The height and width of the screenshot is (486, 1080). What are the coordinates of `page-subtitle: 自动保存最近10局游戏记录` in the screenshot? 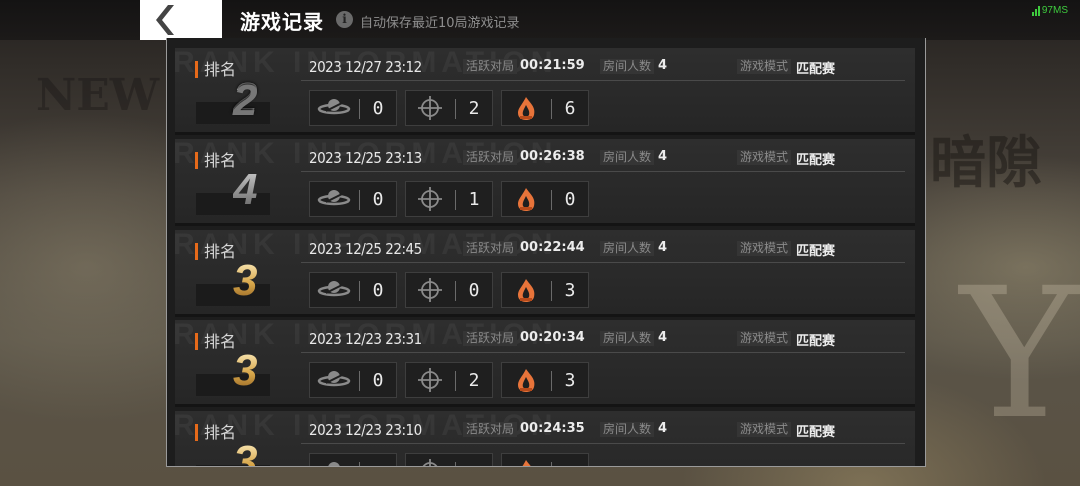 It's located at (440, 23).